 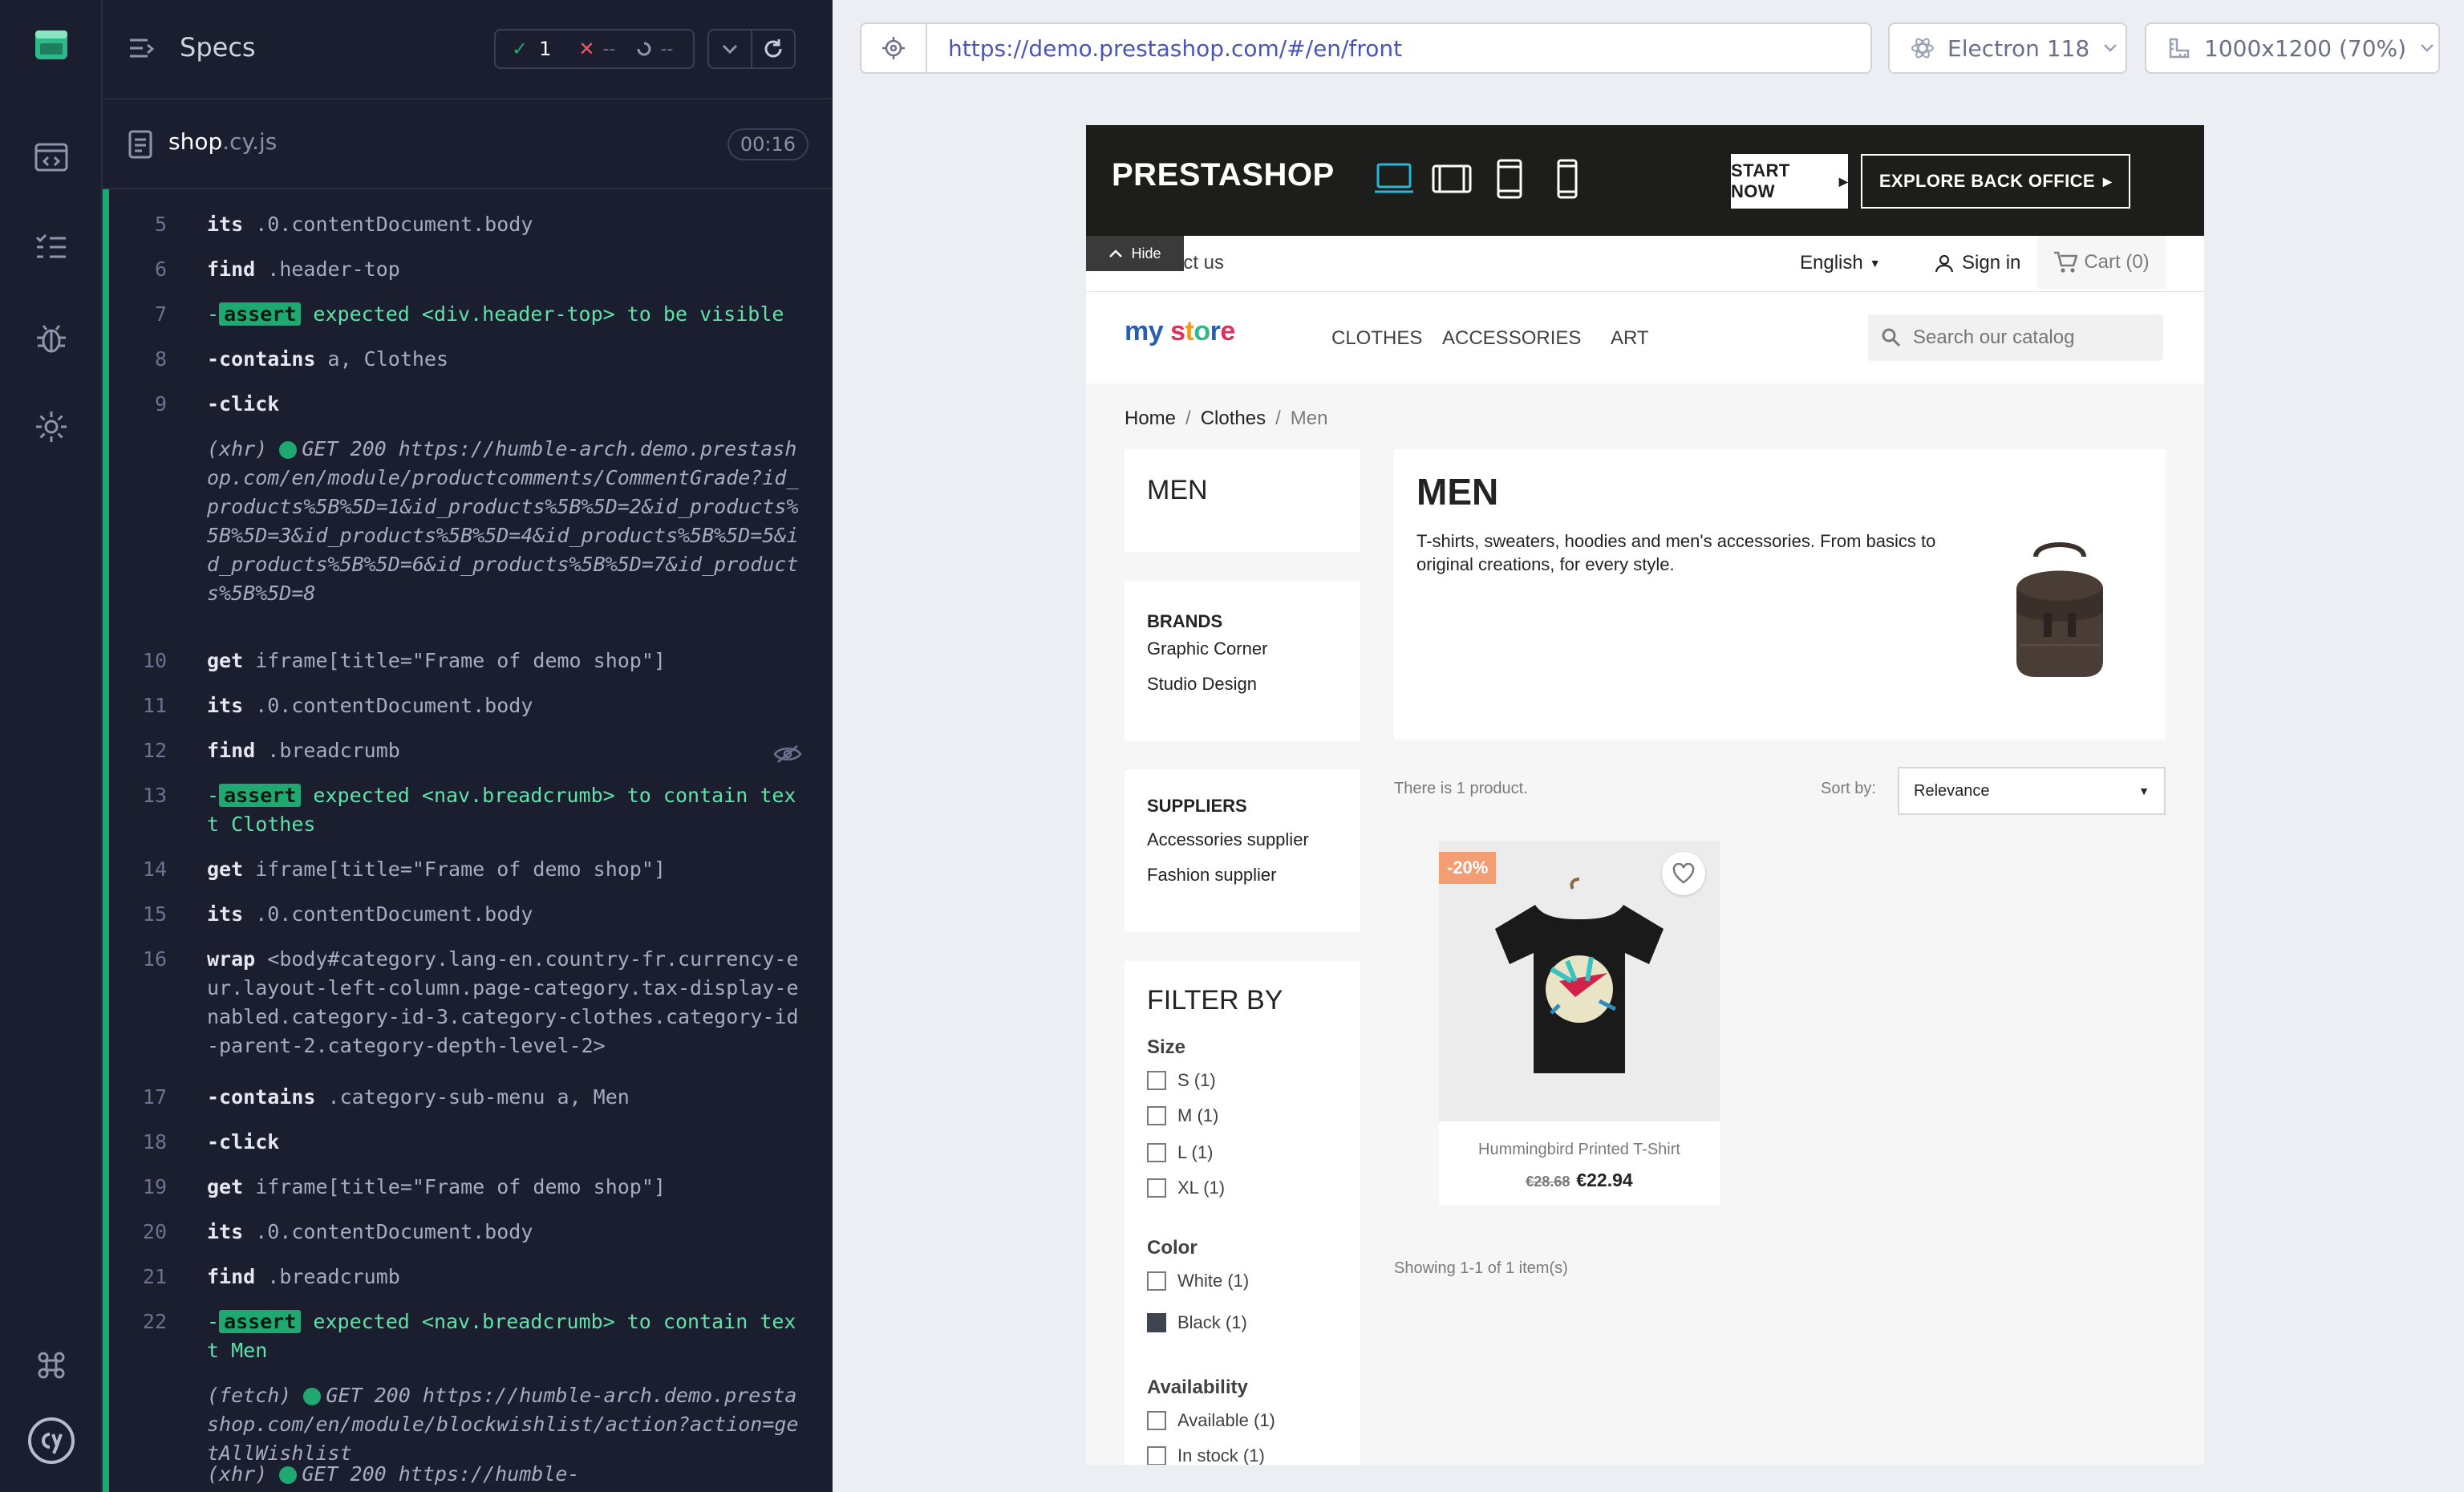 What do you see at coordinates (1211, 875) in the screenshot?
I see `supplier-link: Fashion supplier` at bounding box center [1211, 875].